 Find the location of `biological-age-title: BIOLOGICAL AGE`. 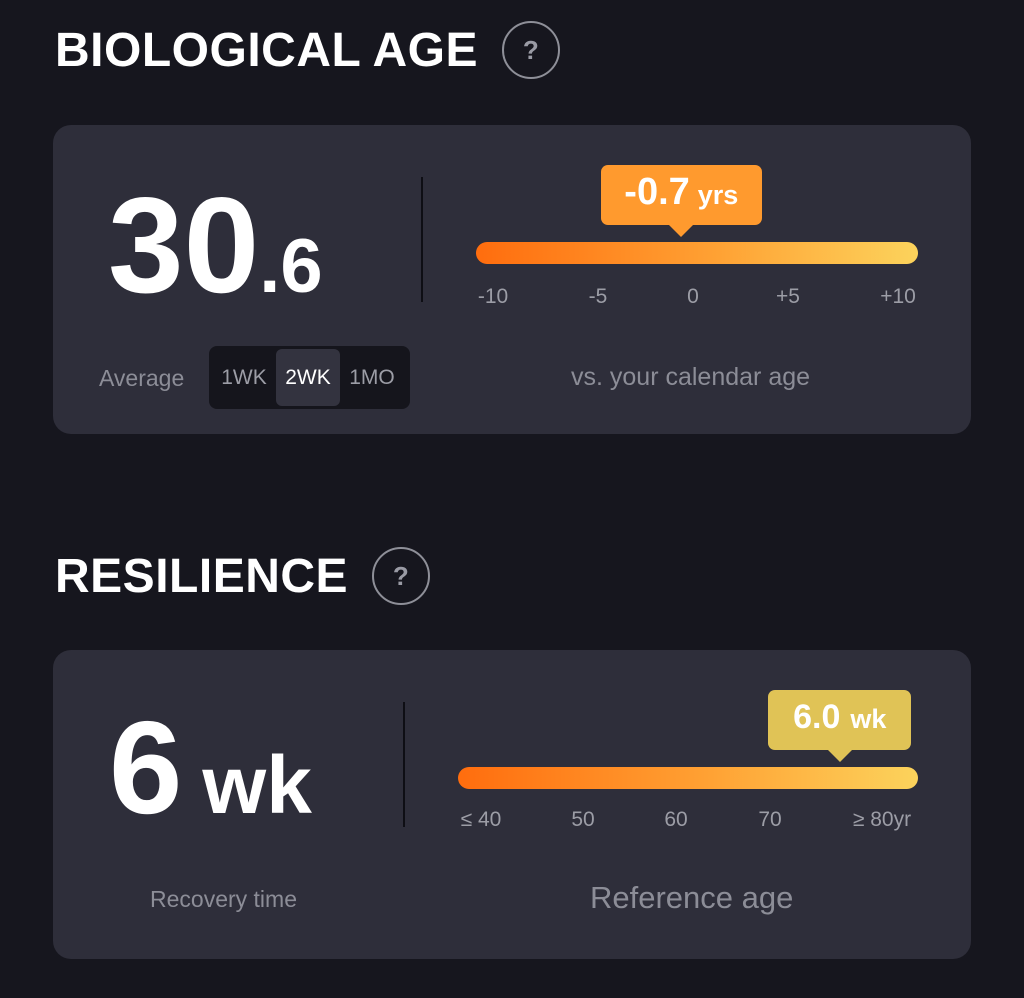

biological-age-title: BIOLOGICAL AGE is located at coordinates (267, 50).